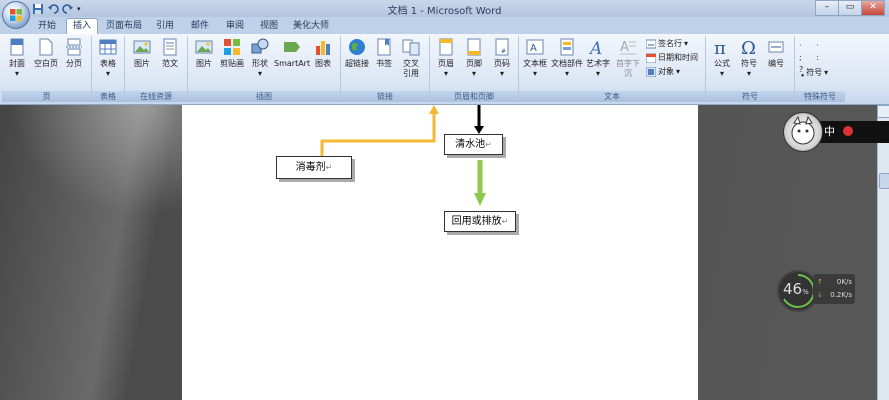 This screenshot has width=889, height=400. Describe the element at coordinates (662, 72) in the screenshot. I see `object-button: 对象 ▾` at that location.